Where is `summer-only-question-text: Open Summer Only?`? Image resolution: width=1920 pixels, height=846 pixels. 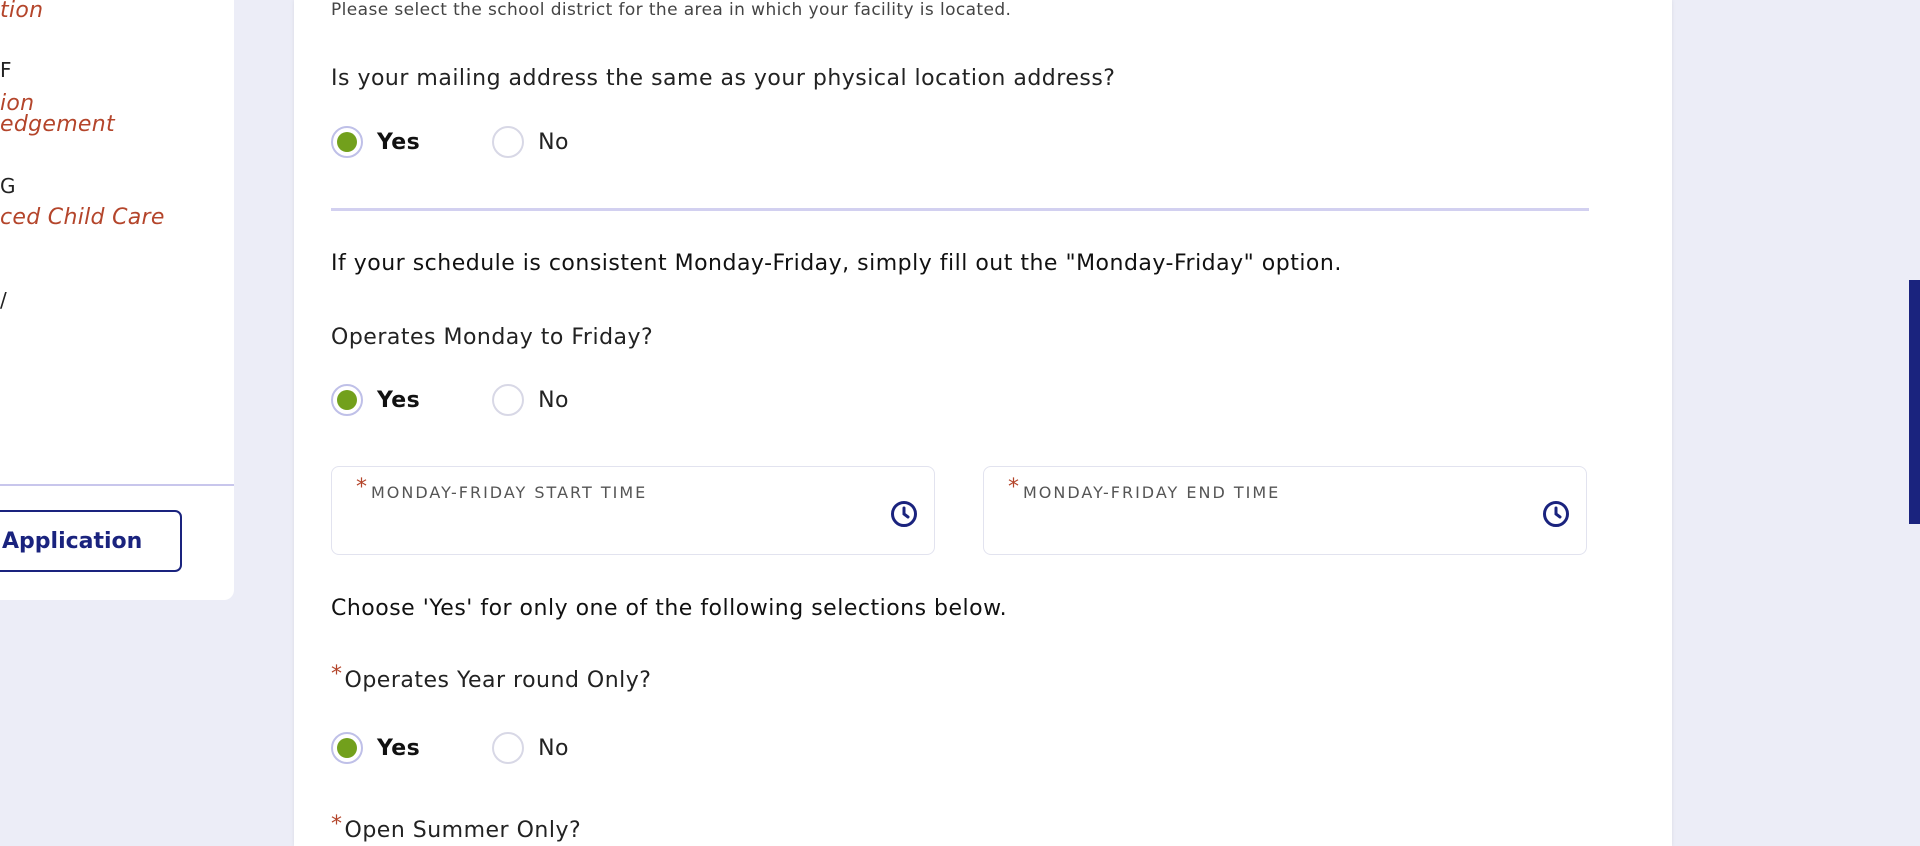 summer-only-question-text: Open Summer Only? is located at coordinates (463, 830).